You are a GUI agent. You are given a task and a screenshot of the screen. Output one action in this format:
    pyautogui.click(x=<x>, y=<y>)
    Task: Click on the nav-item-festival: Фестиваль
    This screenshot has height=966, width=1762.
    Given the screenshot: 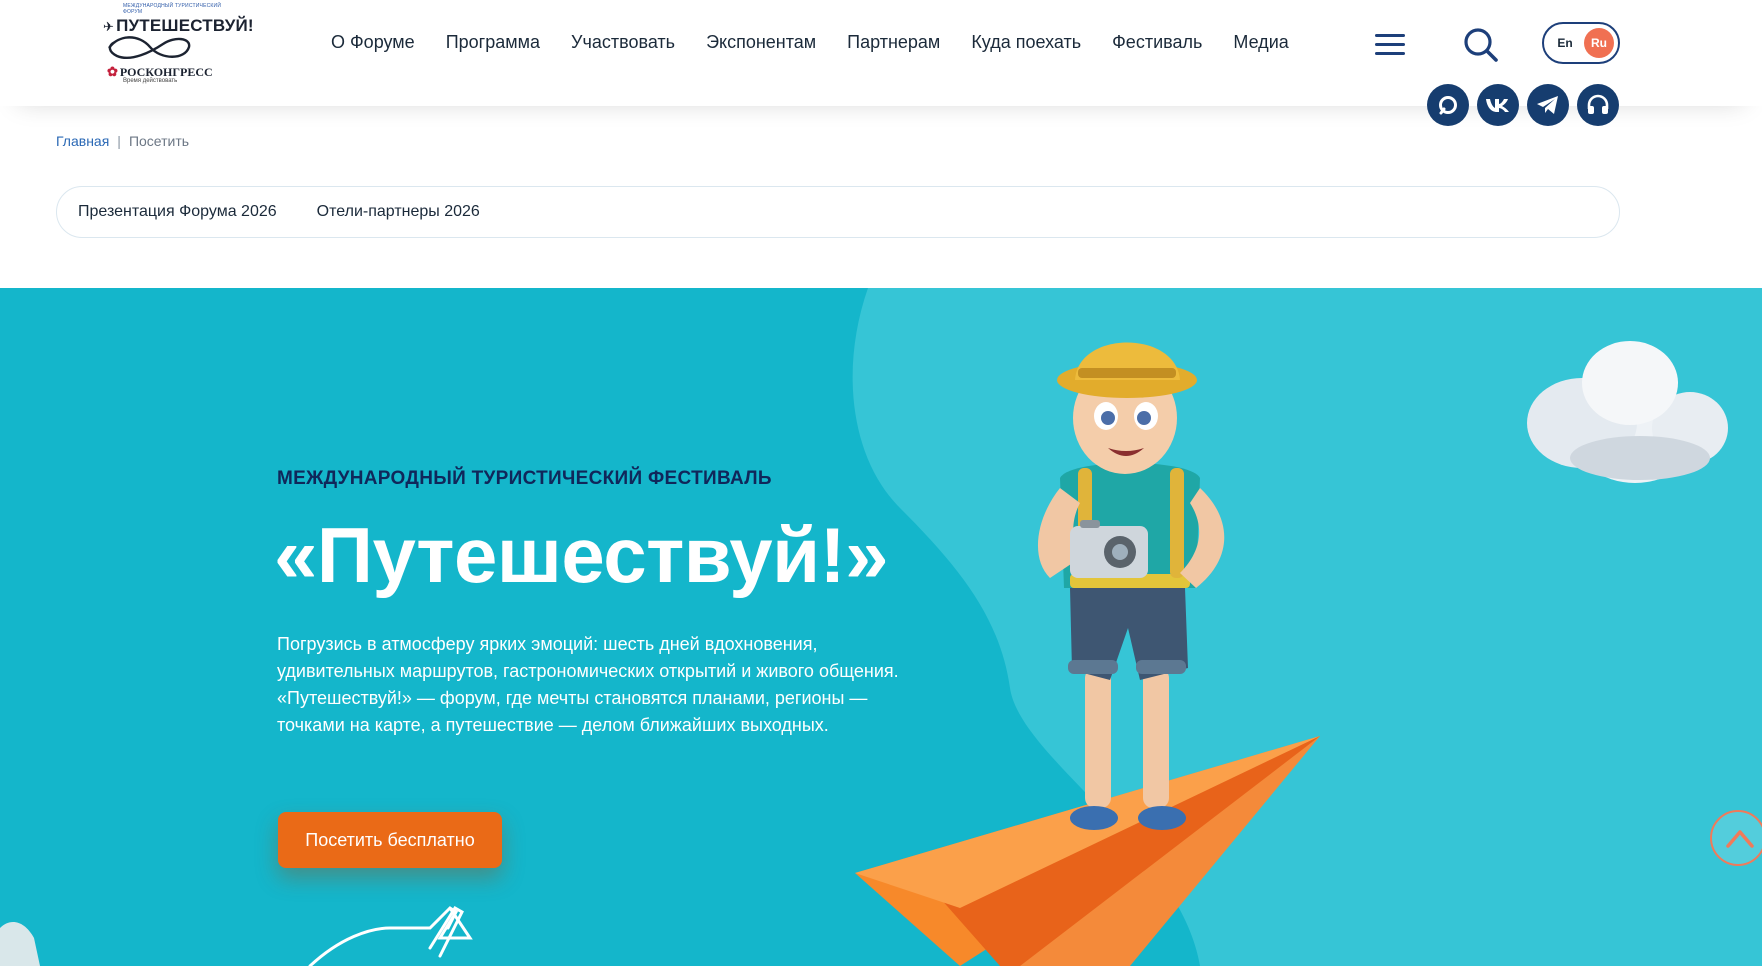 What is the action you would take?
    pyautogui.click(x=1157, y=42)
    